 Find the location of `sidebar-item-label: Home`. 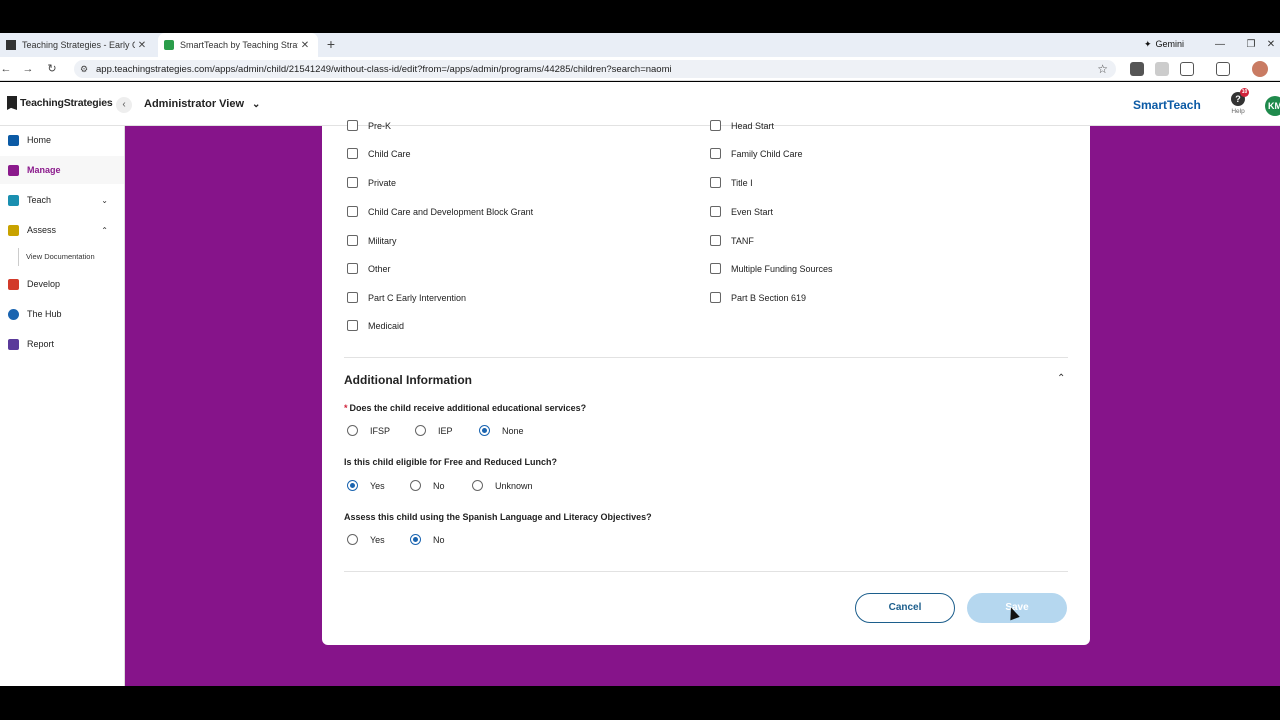

sidebar-item-label: Home is located at coordinates (39, 140).